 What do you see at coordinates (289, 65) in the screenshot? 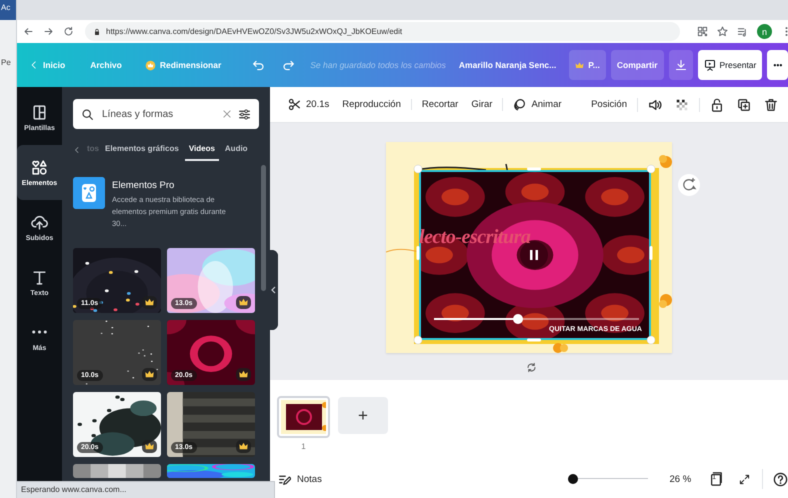
I see `redo-icon` at bounding box center [289, 65].